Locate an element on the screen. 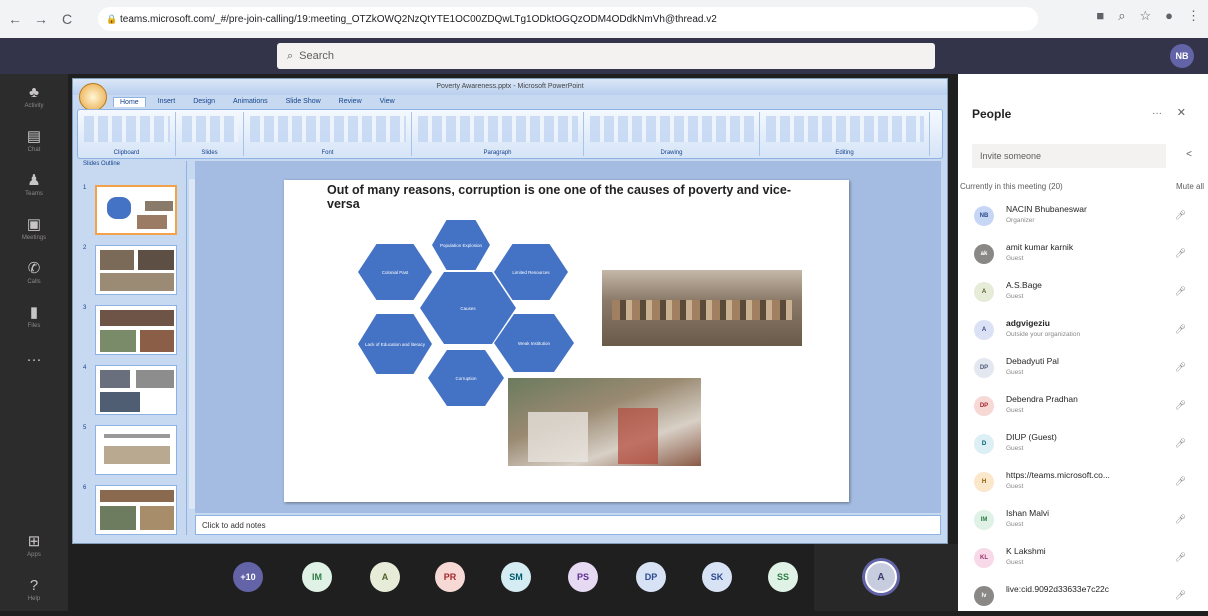 This screenshot has height=616, width=1208. zoom-icon: ⌕ is located at coordinates (1121, 16).